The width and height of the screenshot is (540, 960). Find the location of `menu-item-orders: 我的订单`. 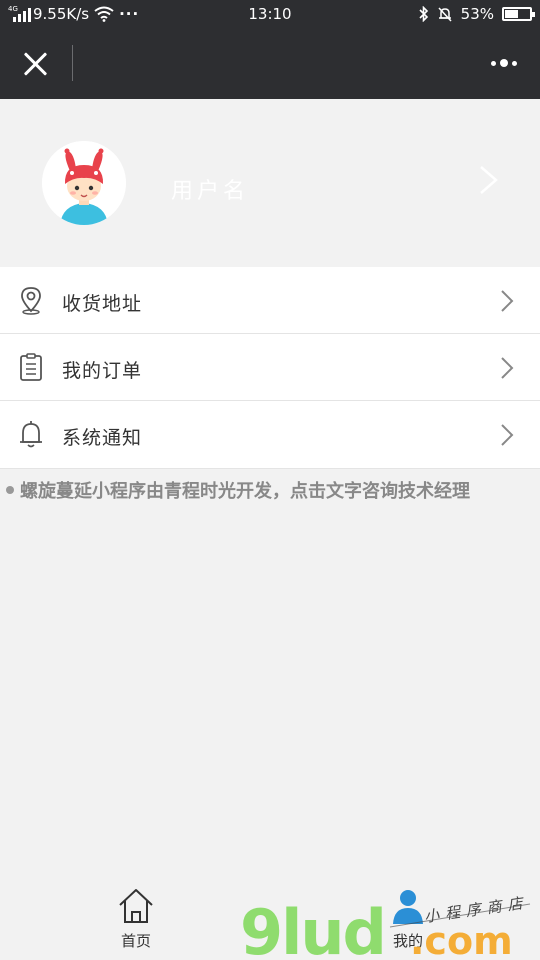

menu-item-orders: 我的订单 is located at coordinates (270, 367).